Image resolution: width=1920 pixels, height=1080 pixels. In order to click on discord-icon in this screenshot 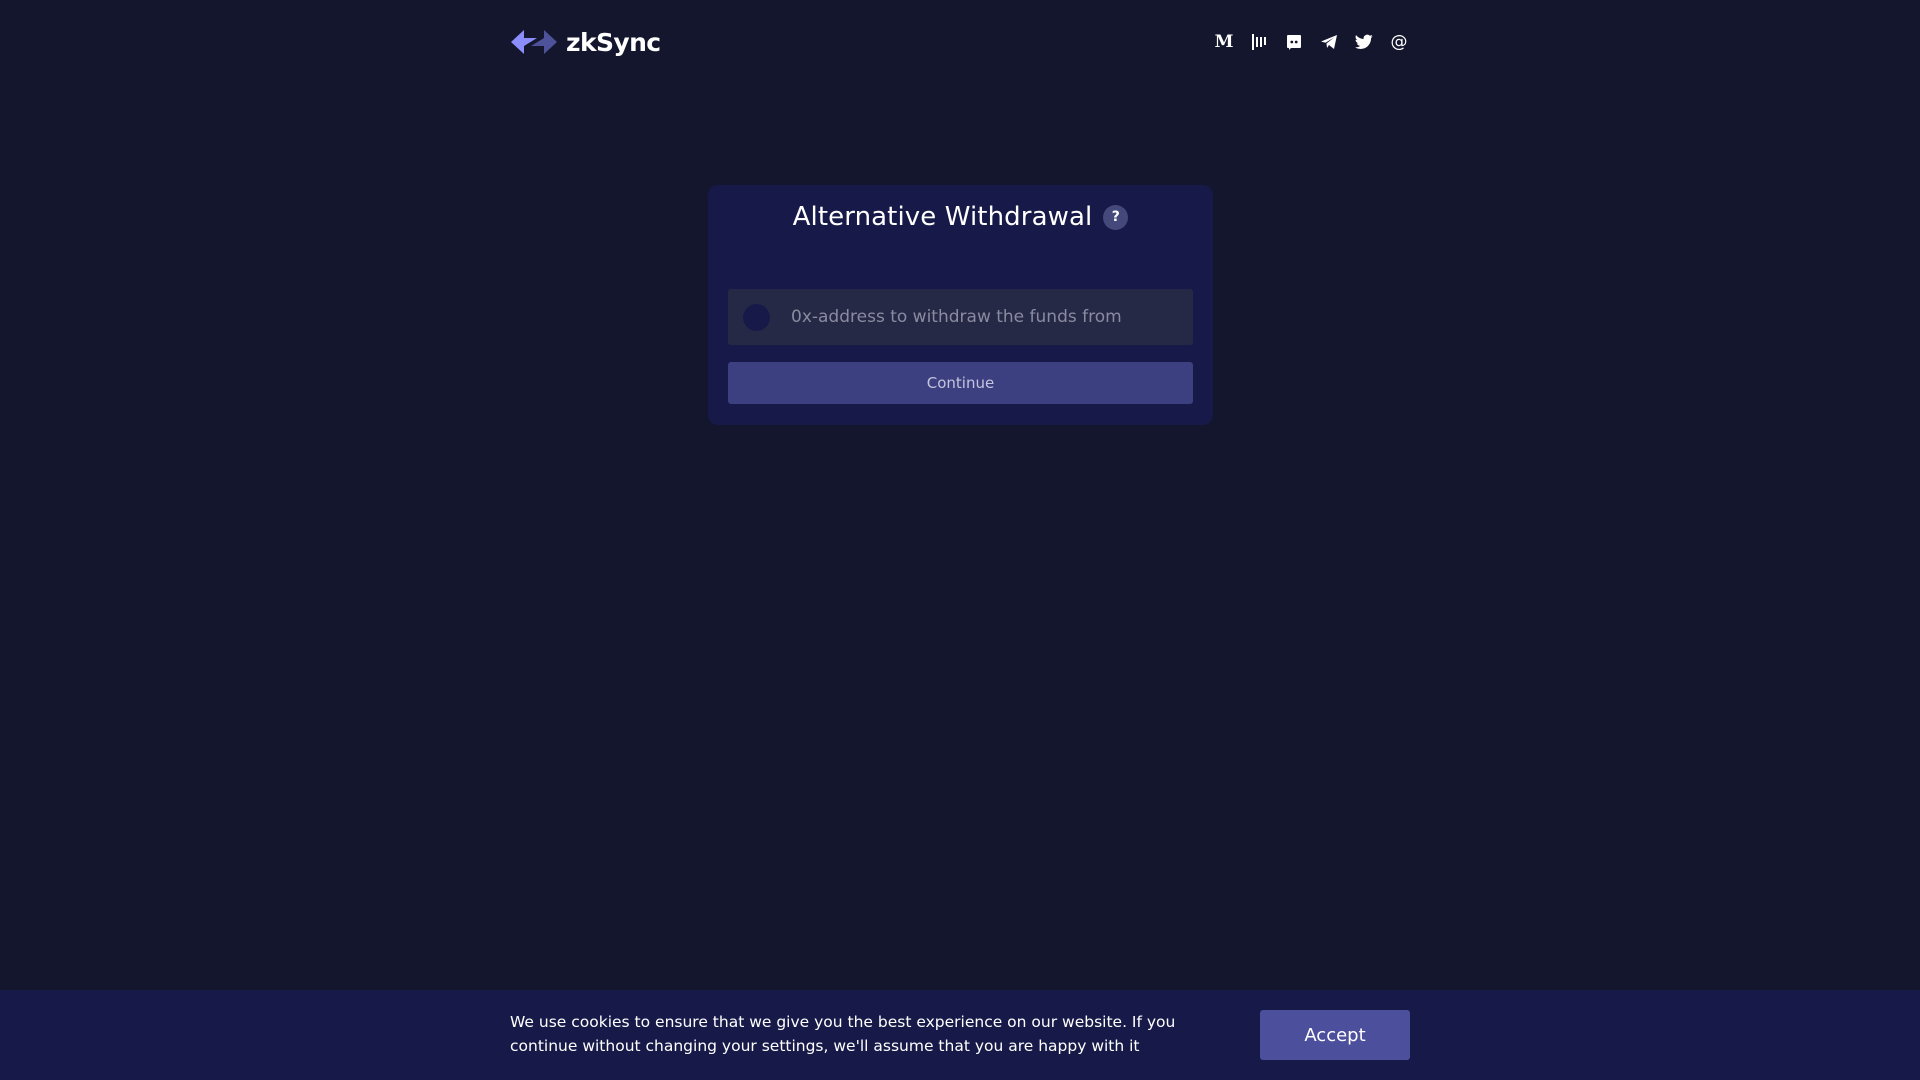, I will do `click(1294, 42)`.